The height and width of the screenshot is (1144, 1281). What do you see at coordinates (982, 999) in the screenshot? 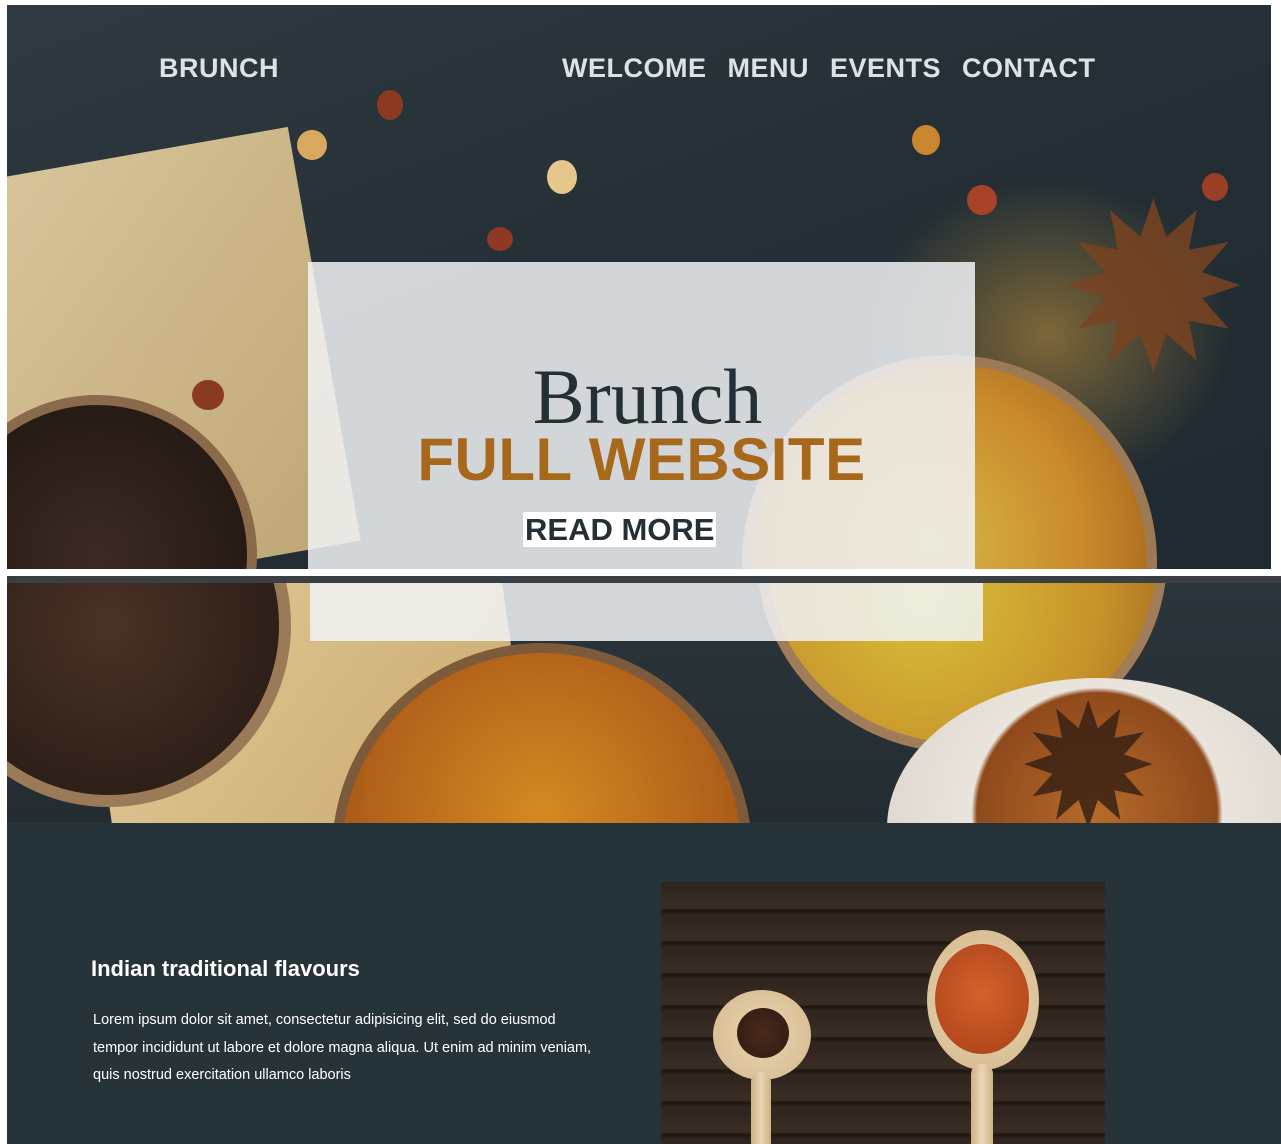
I see `chili-powder-pile` at bounding box center [982, 999].